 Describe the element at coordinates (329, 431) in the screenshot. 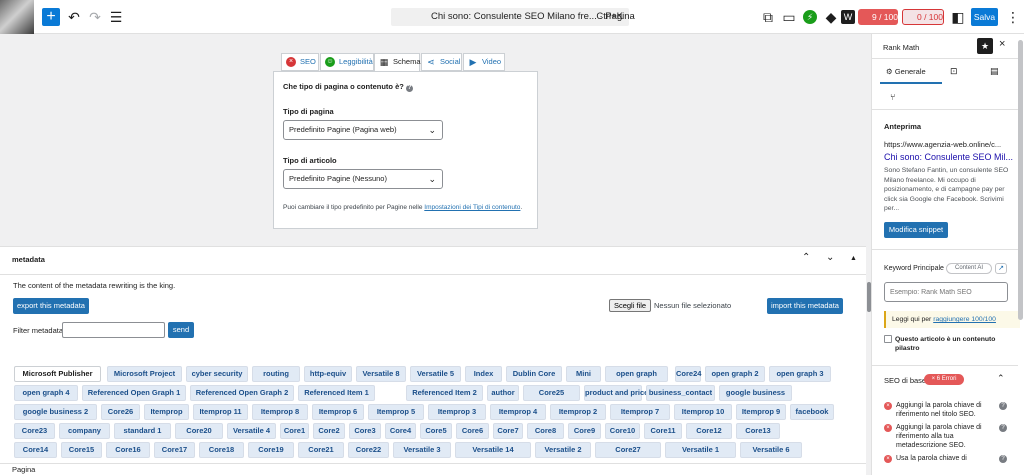

I see `metadata-tag: Core2` at that location.